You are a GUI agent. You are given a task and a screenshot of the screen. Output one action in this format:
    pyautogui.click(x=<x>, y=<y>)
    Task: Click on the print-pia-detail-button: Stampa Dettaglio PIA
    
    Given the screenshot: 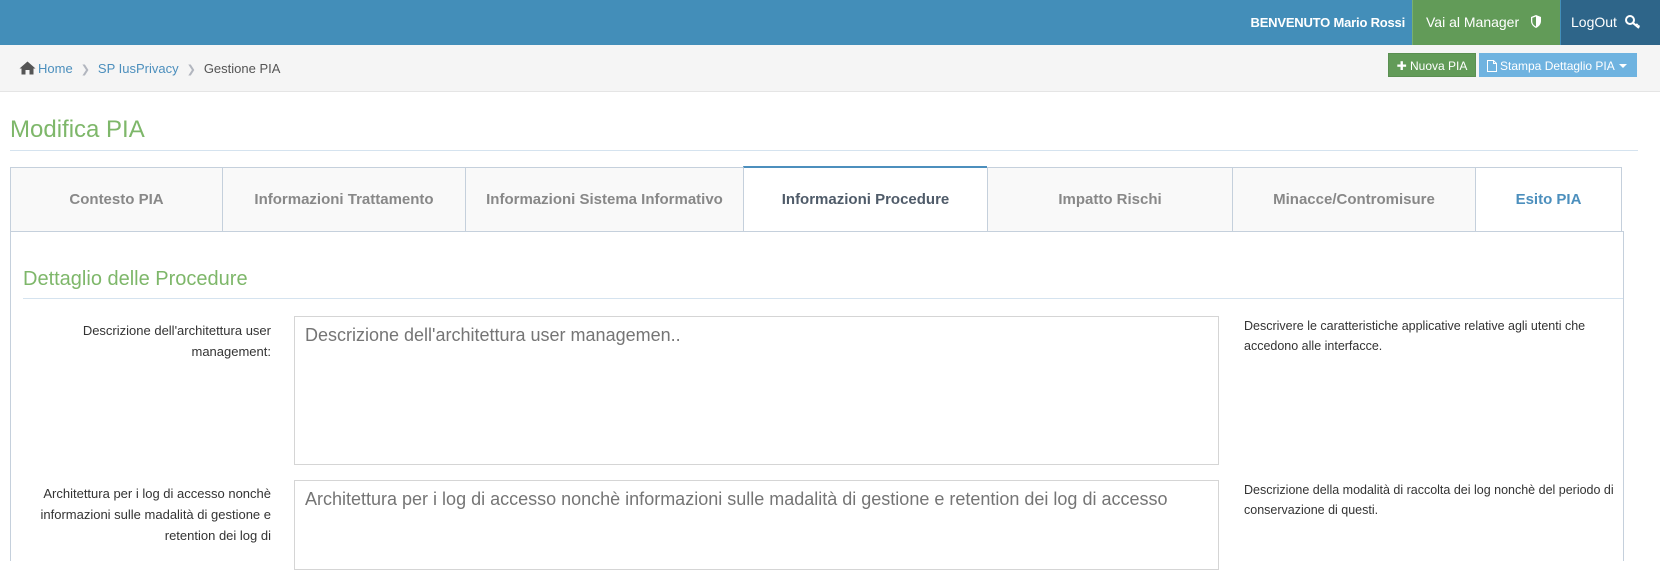 What is the action you would take?
    pyautogui.click(x=1558, y=65)
    